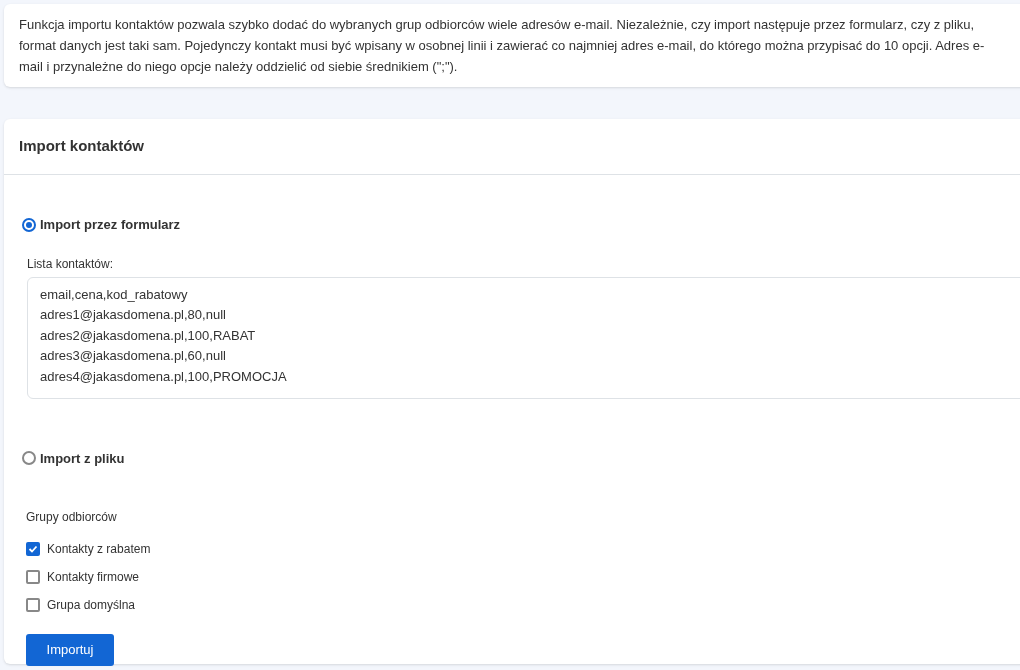  I want to click on intro-text: Funkcja importu kontaktów pozwala szybko dodać do wybranych grup odbiorców wiele adresów e-mail. Niezależnie, czy import następuje przez formularz, czy z pliku, format danych jest taki sam. Pojedynczy kontakt musi być wpisany w osobnej linii i zawierać co najmniej adres e-mail, do którego można przypisać do 10 opcji. Adres e-mail i przynależne do niego opcje należy oddzielić od siebie średnikiem (";")., so click(502, 46).